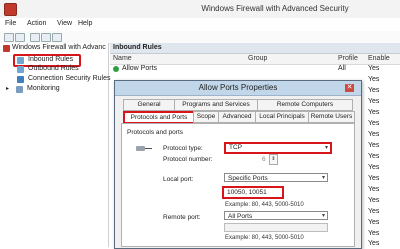  Describe the element at coordinates (183, 148) in the screenshot. I see `protocol-type-label: Protocol type:` at that location.